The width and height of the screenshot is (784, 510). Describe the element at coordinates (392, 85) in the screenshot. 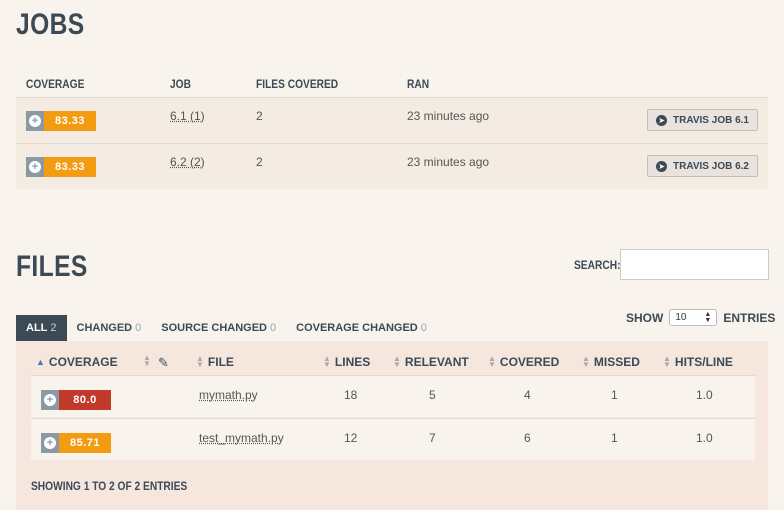

I see `jobs-table-header: COVERAGE JOB FILES COVERED RAN` at that location.